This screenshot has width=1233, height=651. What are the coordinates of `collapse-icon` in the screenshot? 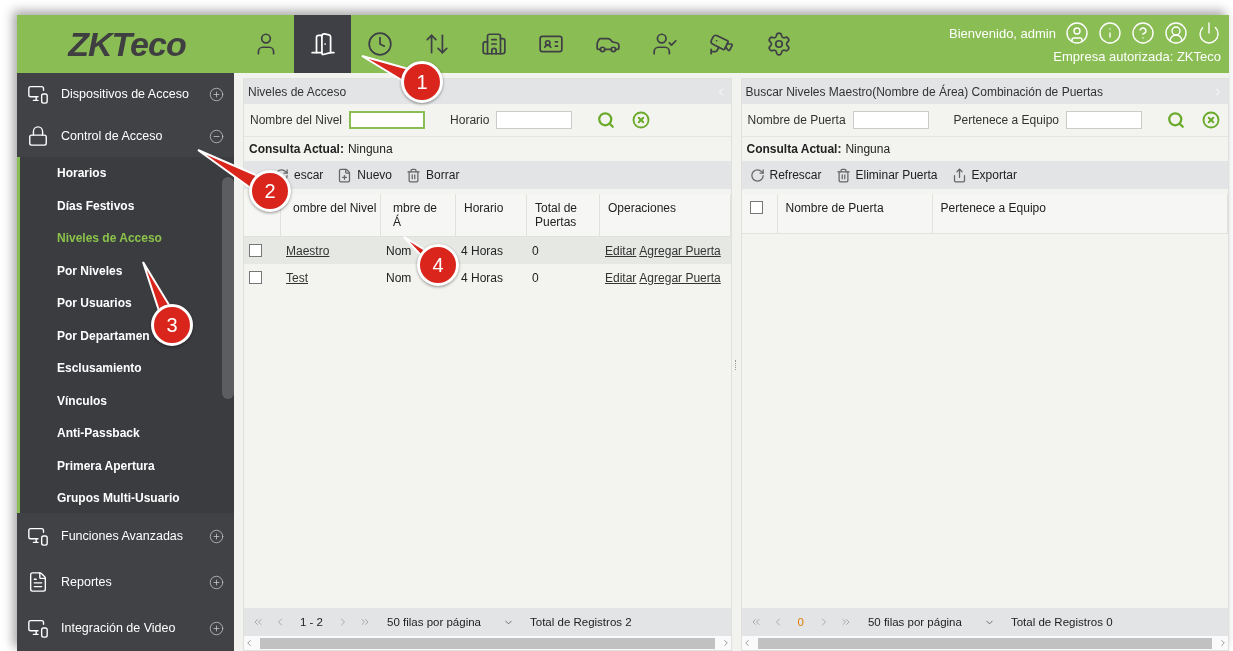 It's located at (216, 136).